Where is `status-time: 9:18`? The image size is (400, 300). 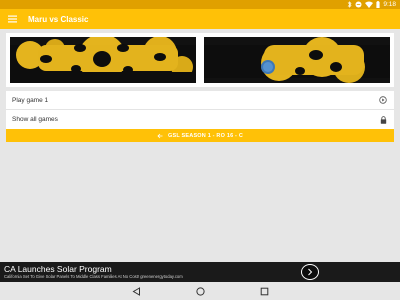
status-time: 9:18 is located at coordinates (389, 4).